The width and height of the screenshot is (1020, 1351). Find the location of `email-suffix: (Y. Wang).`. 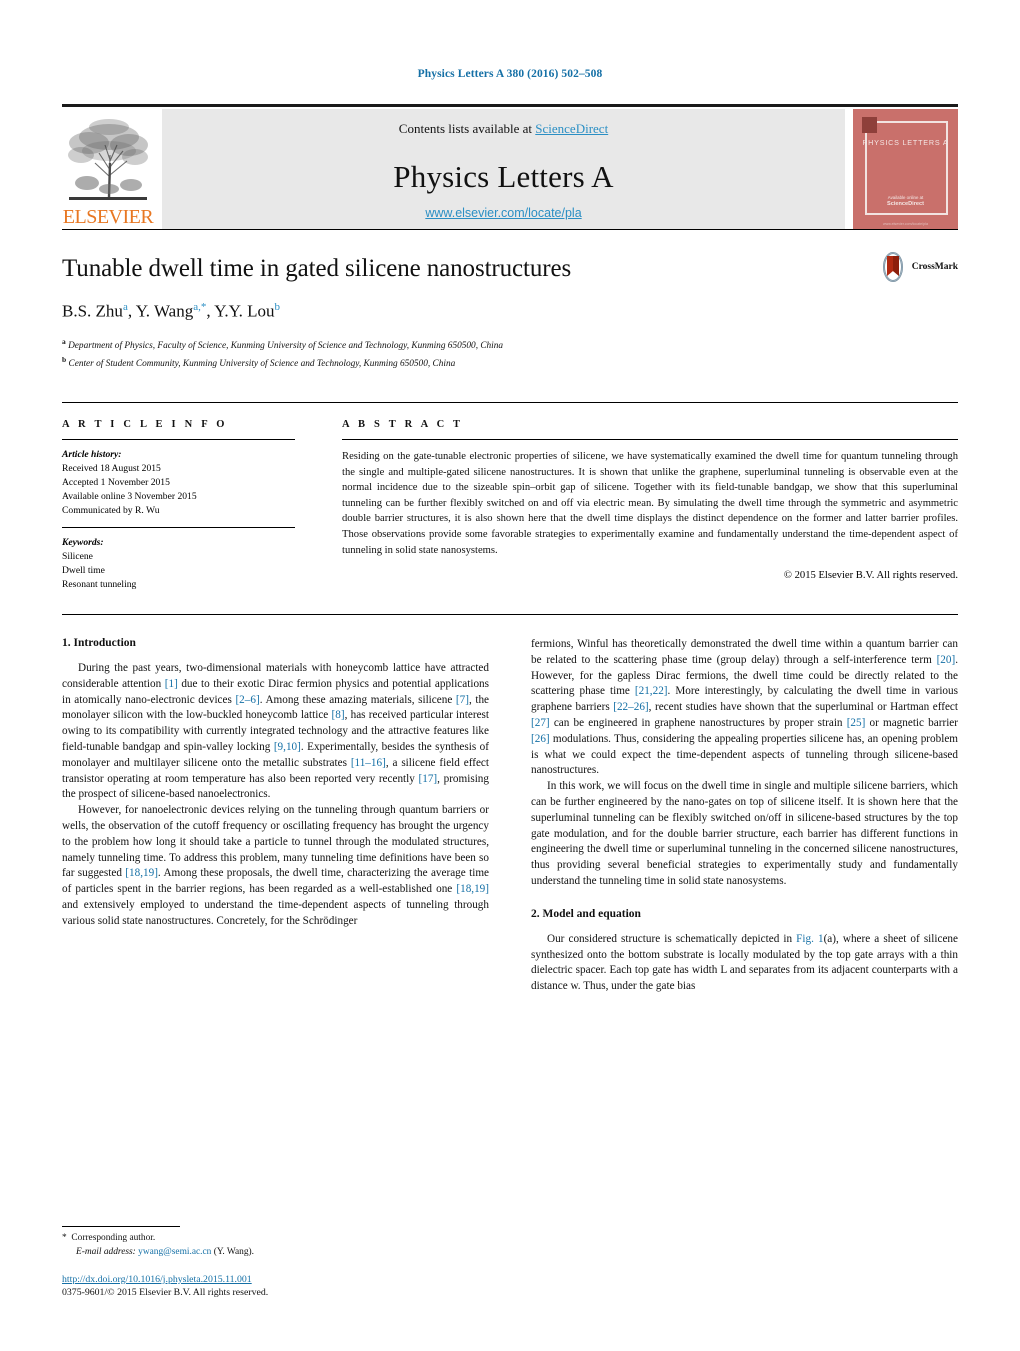

email-suffix: (Y. Wang). is located at coordinates (233, 1251).